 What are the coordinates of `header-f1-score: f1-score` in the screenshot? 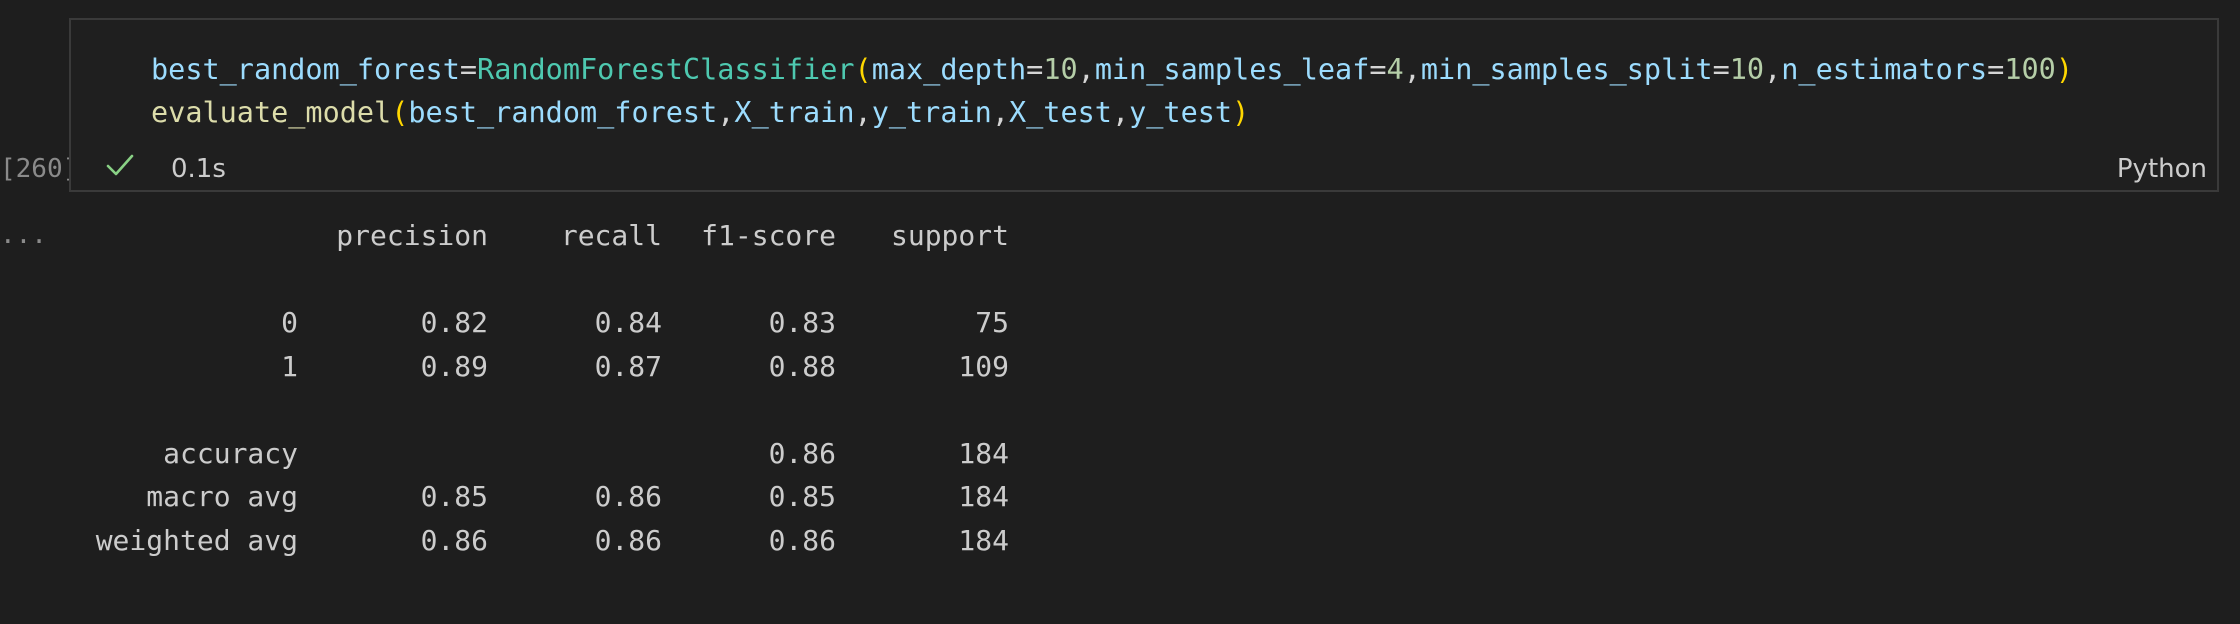 It's located at (768, 235).